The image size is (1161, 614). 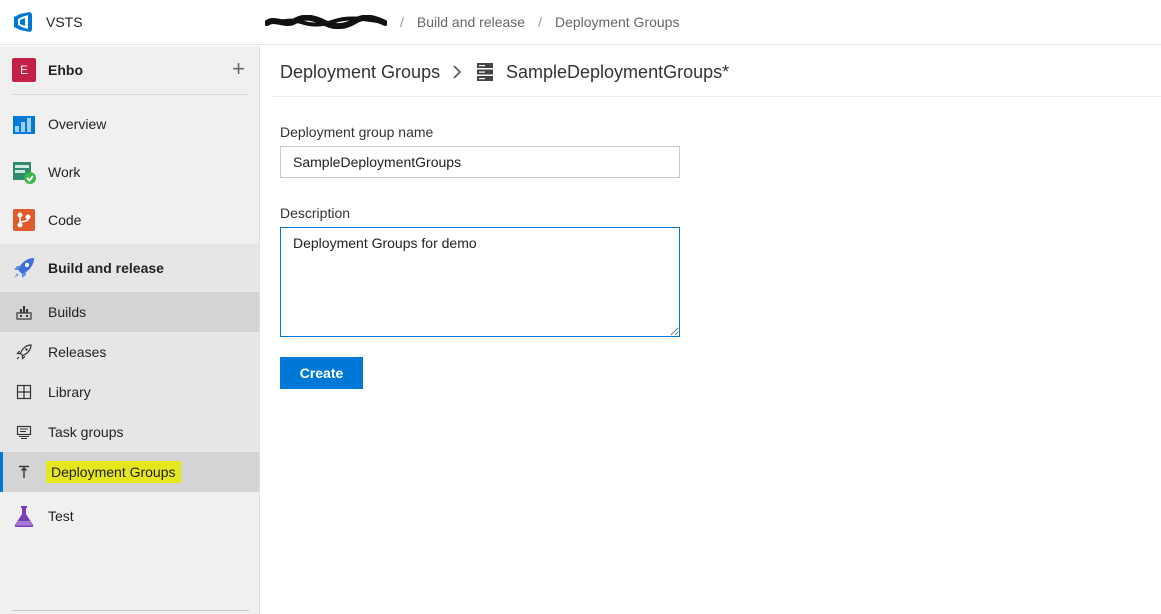 I want to click on project-name: Ehbo, so click(x=65, y=70).